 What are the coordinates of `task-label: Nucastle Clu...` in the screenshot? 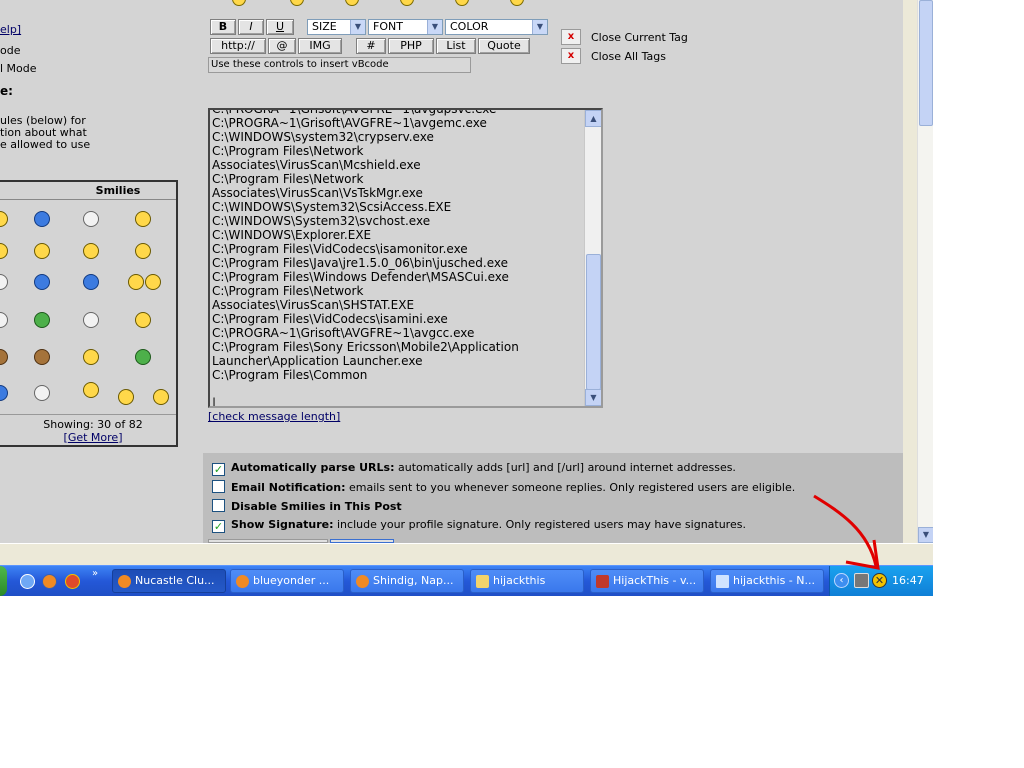 It's located at (175, 580).